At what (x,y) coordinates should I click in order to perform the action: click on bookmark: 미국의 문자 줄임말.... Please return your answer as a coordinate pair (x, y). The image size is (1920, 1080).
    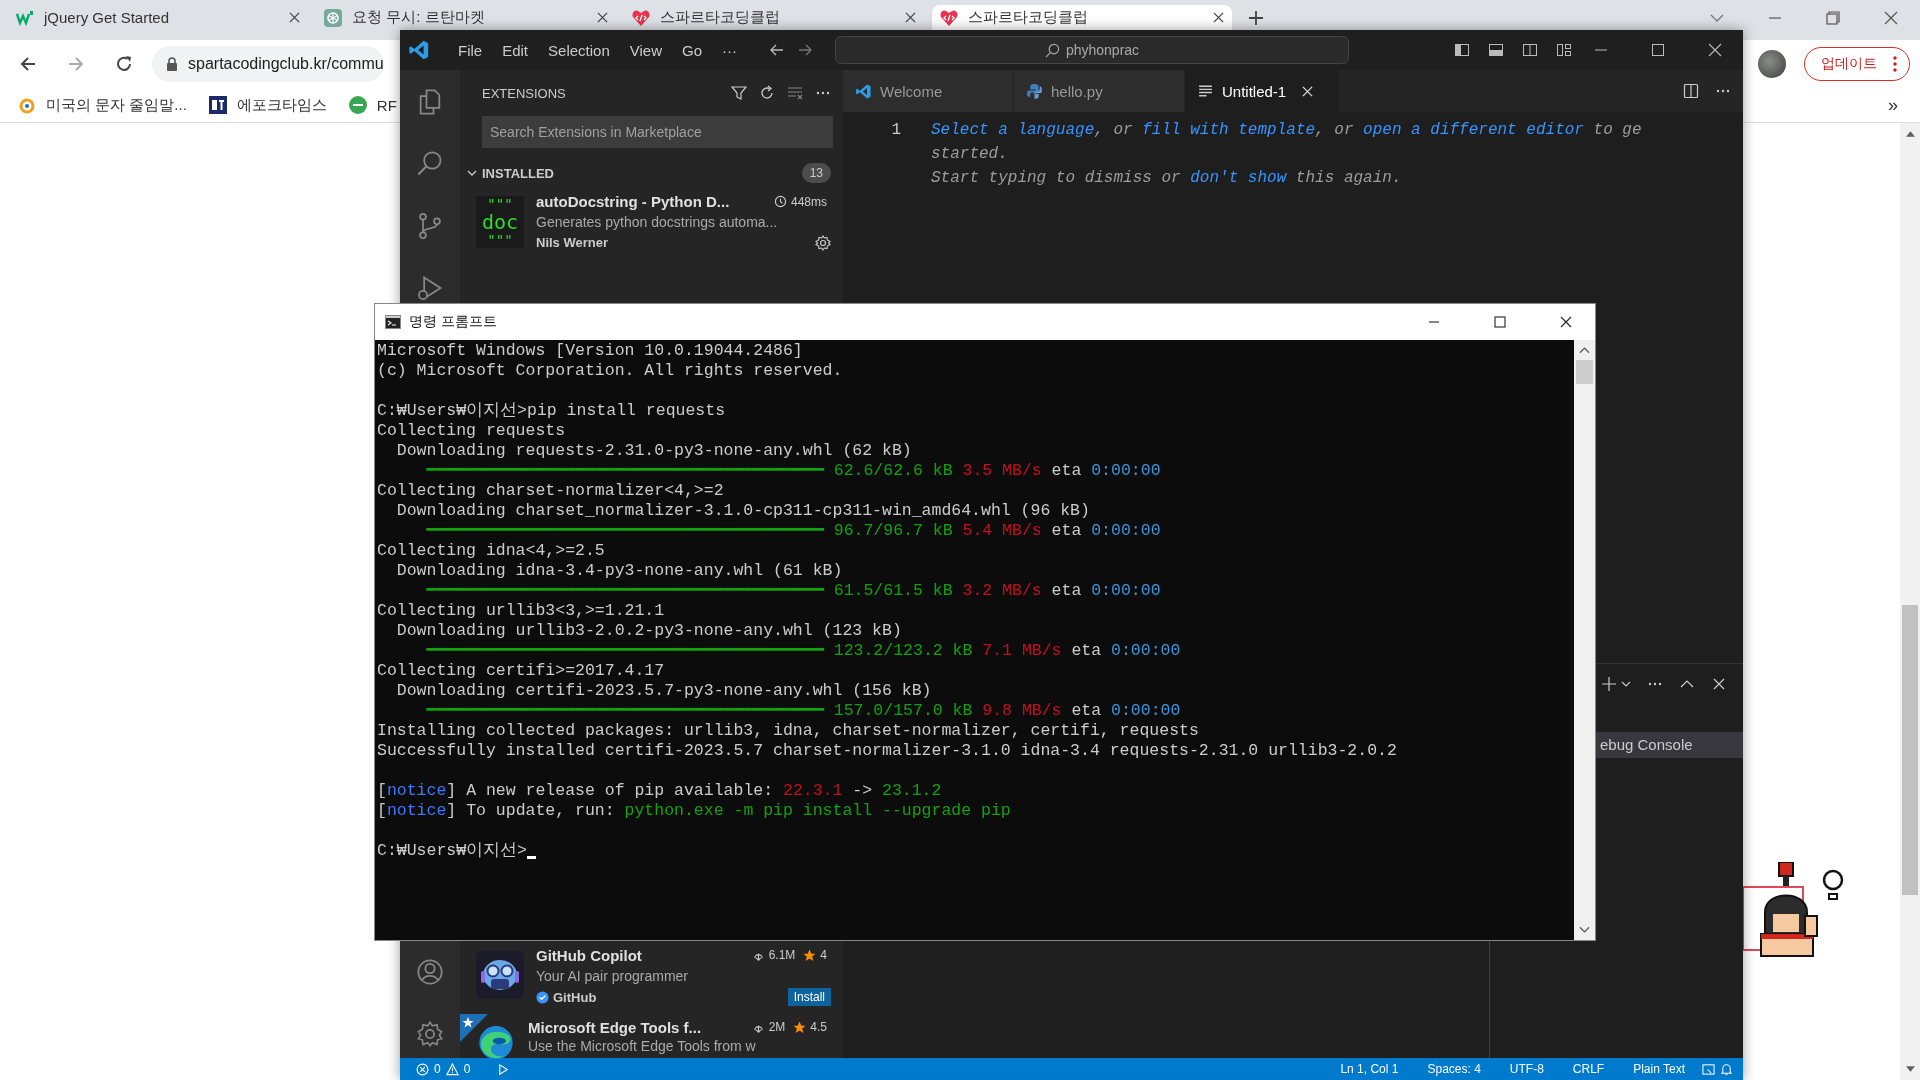
    Looking at the image, I should click on (102, 105).